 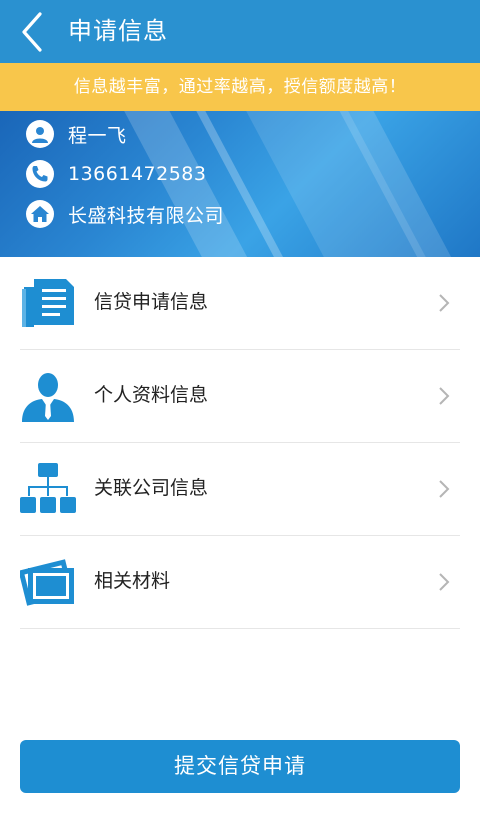 What do you see at coordinates (40, 174) in the screenshot?
I see `phone-icon` at bounding box center [40, 174].